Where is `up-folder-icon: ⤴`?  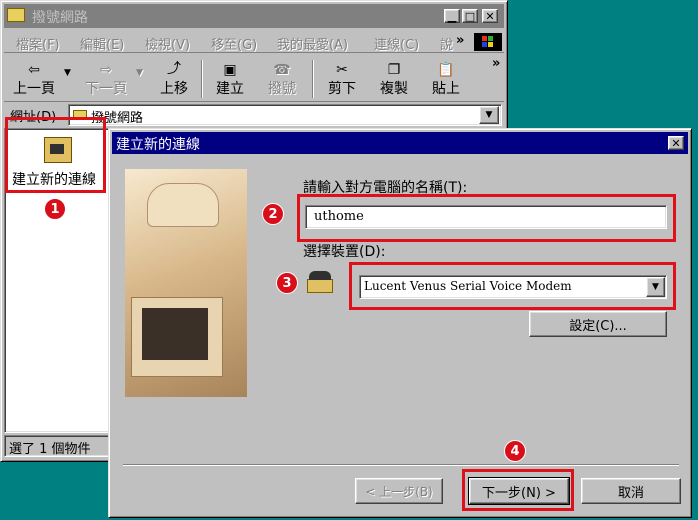 up-folder-icon: ⤴ is located at coordinates (174, 69).